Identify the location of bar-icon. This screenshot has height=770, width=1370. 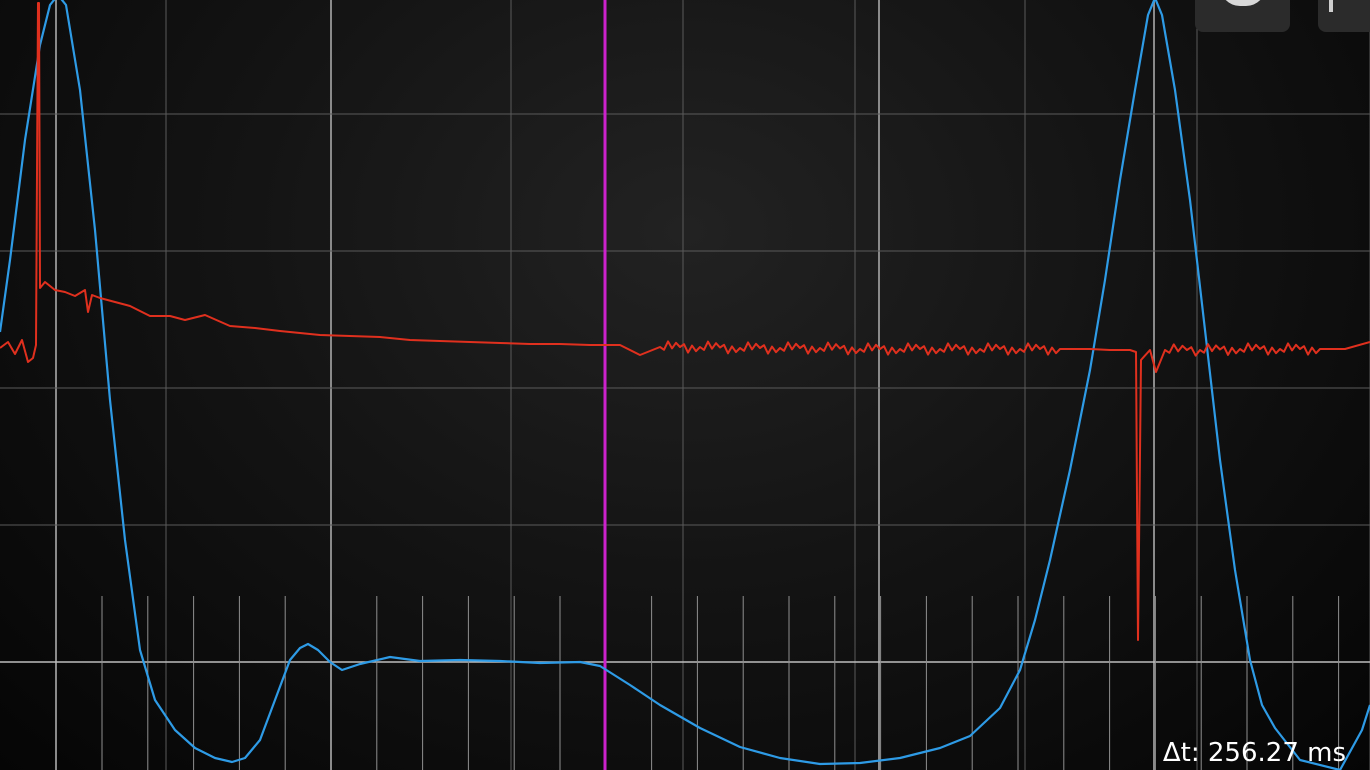
(1331, 6).